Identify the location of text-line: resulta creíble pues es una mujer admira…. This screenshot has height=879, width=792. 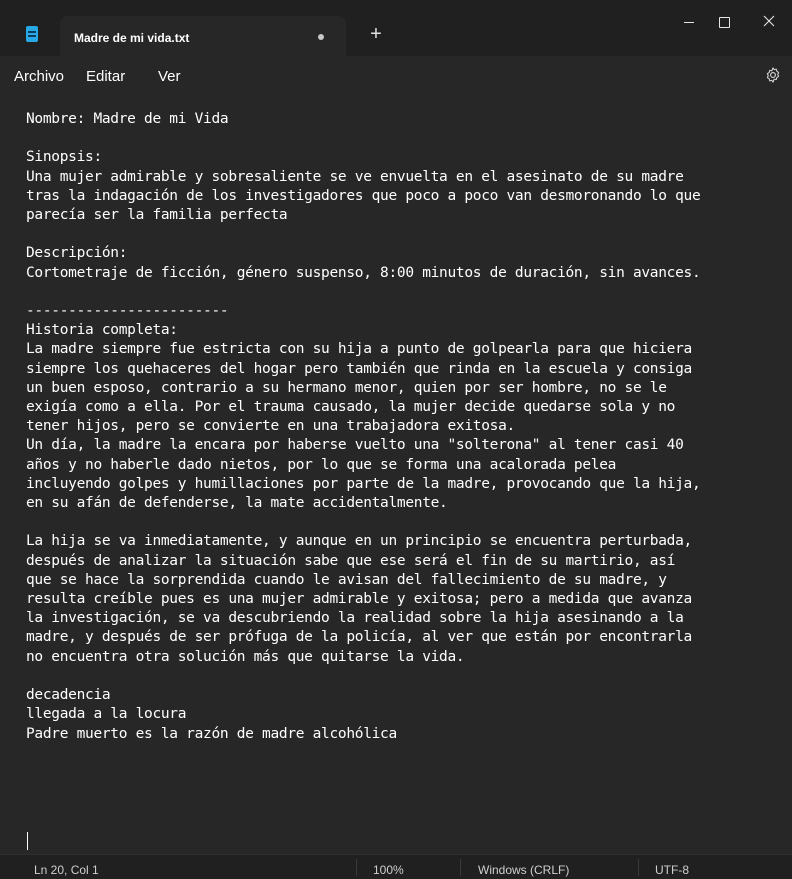
(359, 599).